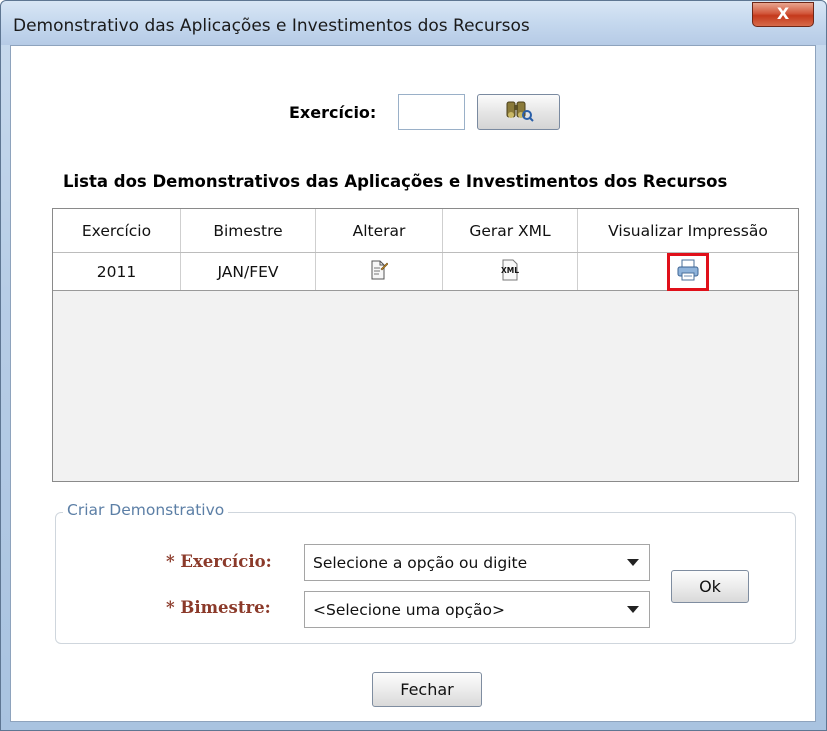  What do you see at coordinates (248, 271) in the screenshot?
I see `cell-bimestre: JAN/FEV` at bounding box center [248, 271].